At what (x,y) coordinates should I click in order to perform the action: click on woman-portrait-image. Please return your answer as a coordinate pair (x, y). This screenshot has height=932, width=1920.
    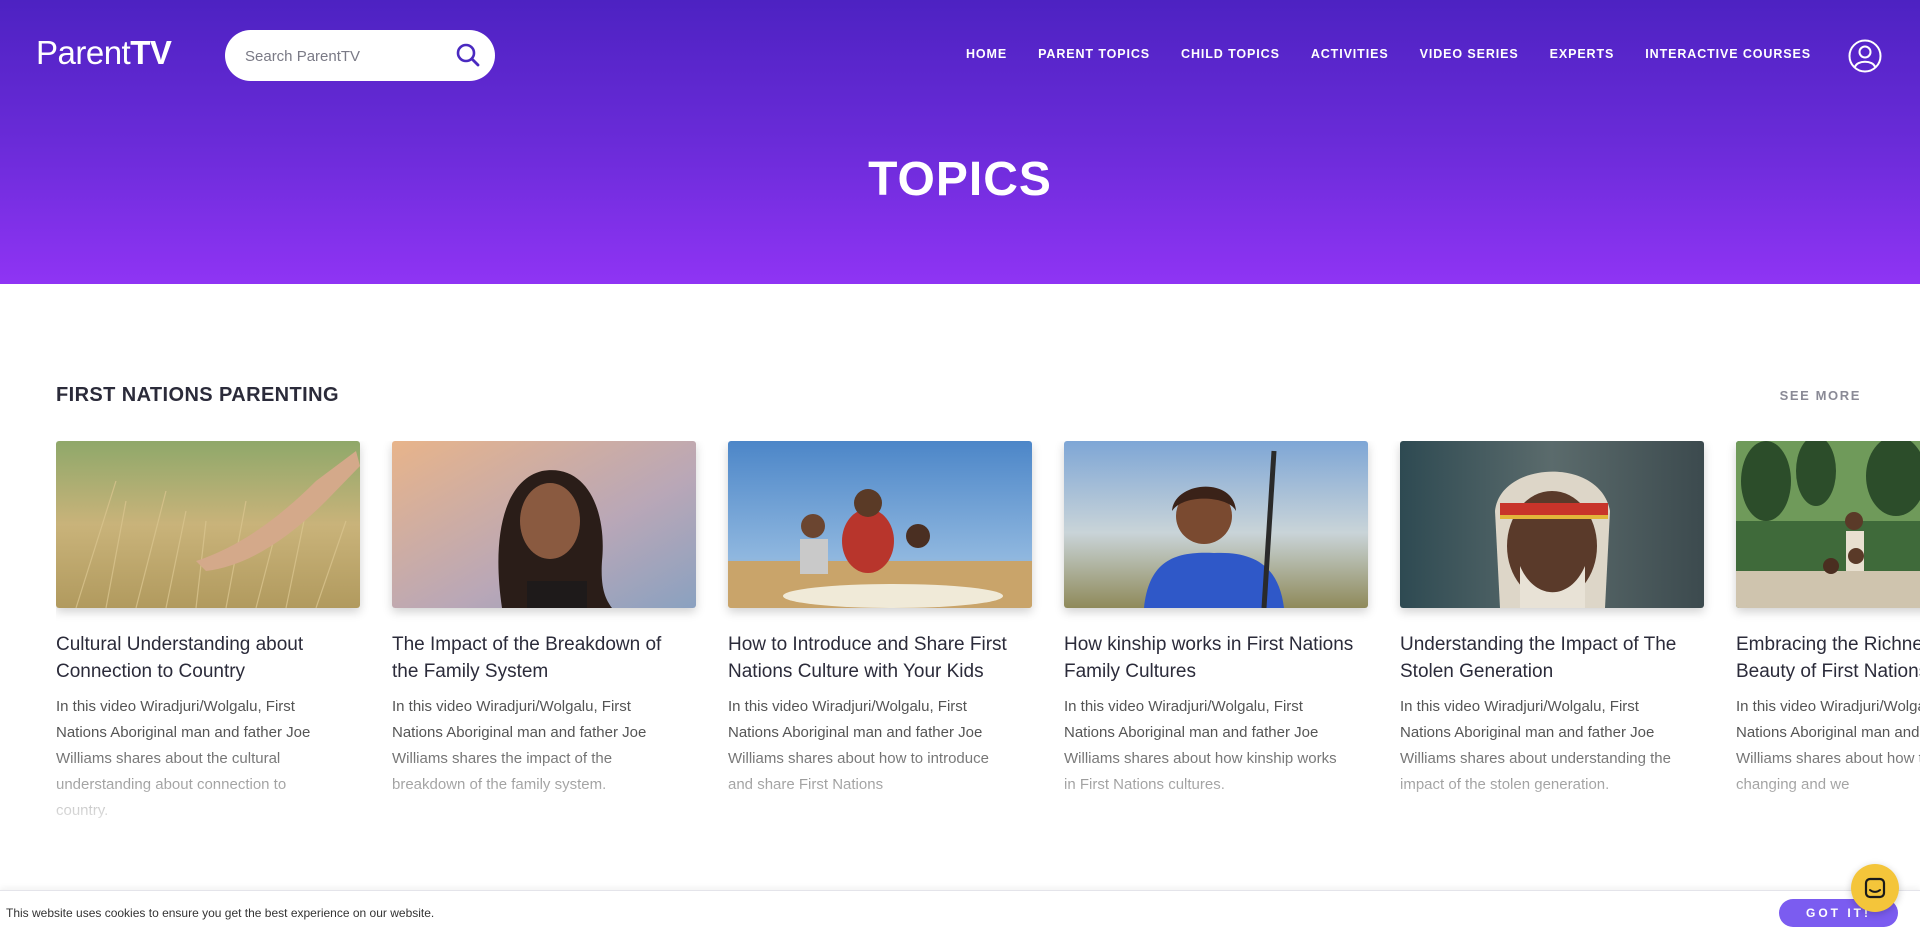
    Looking at the image, I should click on (544, 524).